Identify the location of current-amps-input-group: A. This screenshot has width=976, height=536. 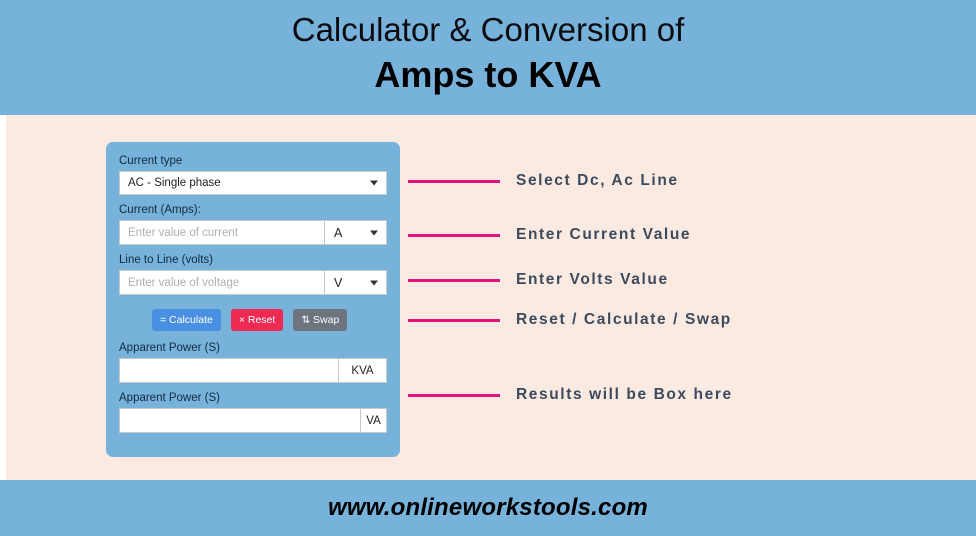
(253, 232).